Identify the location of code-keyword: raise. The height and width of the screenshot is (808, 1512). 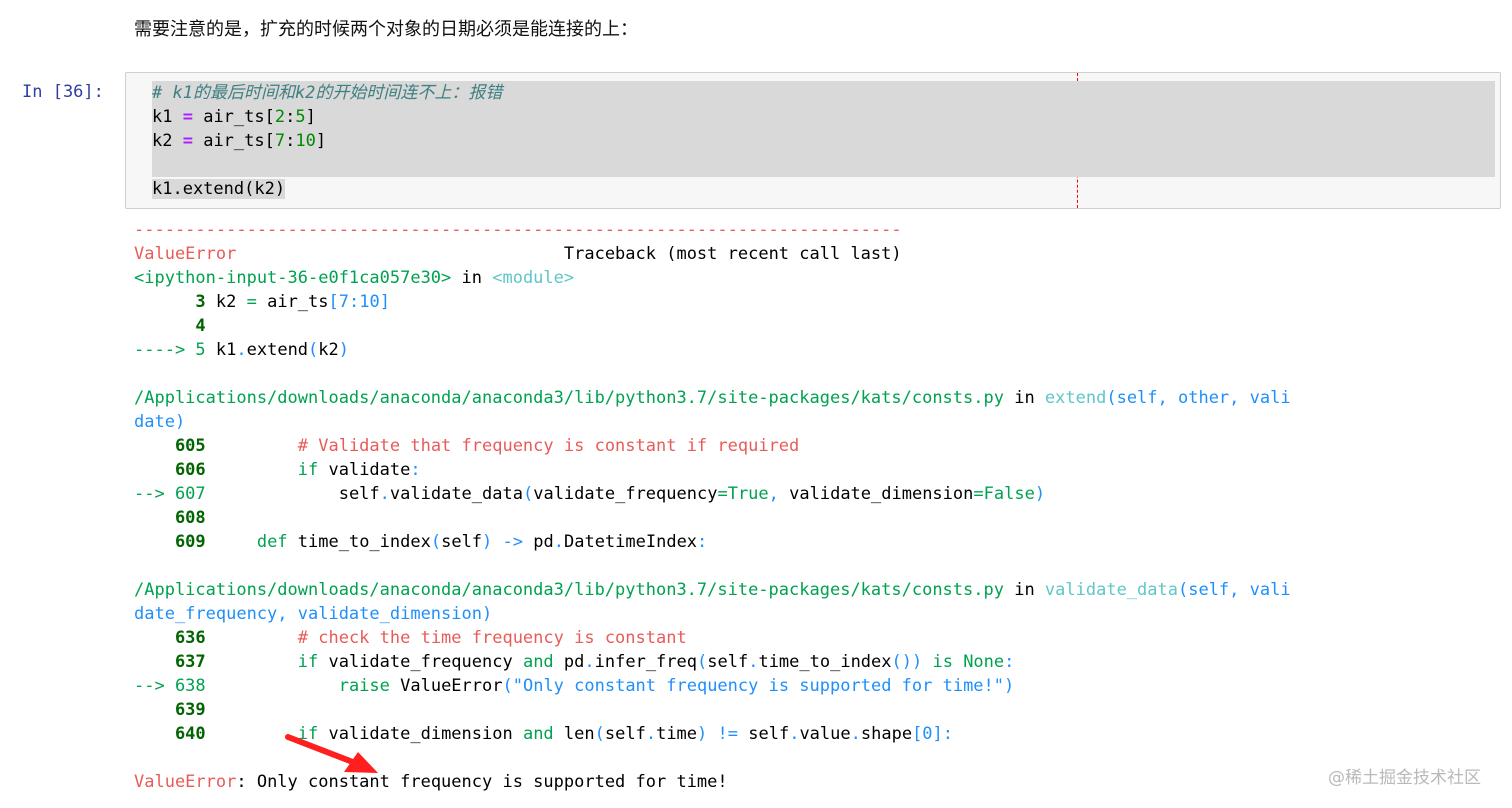
(297, 686).